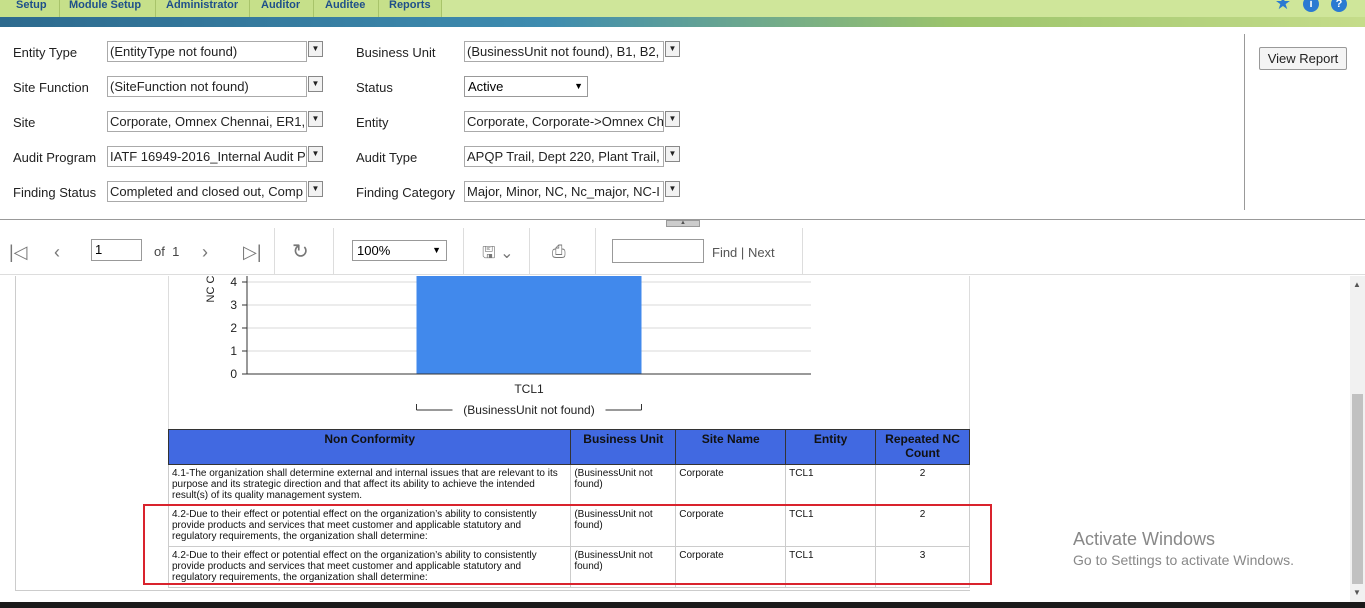  I want to click on save-icon: 🖫 ⌄, so click(497, 255).